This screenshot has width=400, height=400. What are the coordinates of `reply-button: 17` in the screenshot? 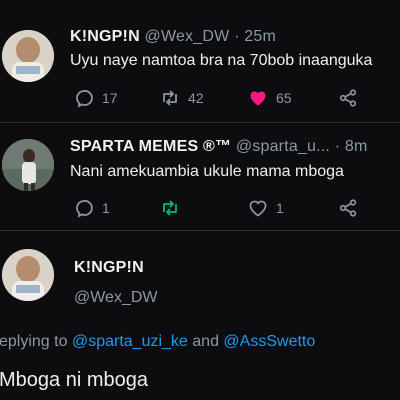 It's located at (96, 98).